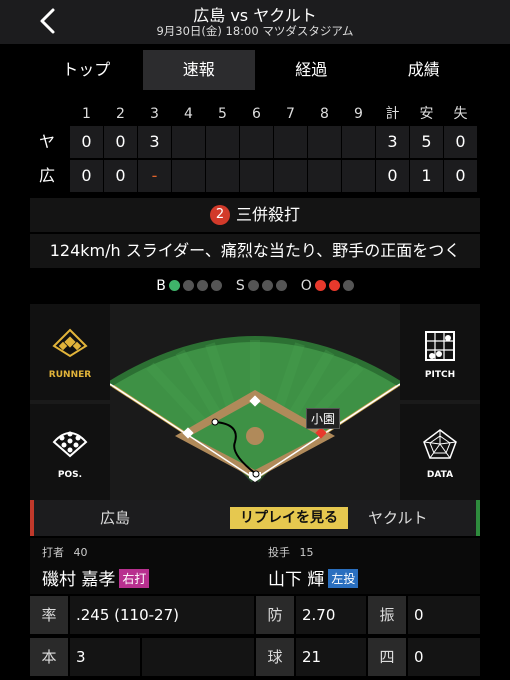 The width and height of the screenshot is (510, 680). Describe the element at coordinates (49, 657) in the screenshot. I see `batter-stat-label: 本` at that location.